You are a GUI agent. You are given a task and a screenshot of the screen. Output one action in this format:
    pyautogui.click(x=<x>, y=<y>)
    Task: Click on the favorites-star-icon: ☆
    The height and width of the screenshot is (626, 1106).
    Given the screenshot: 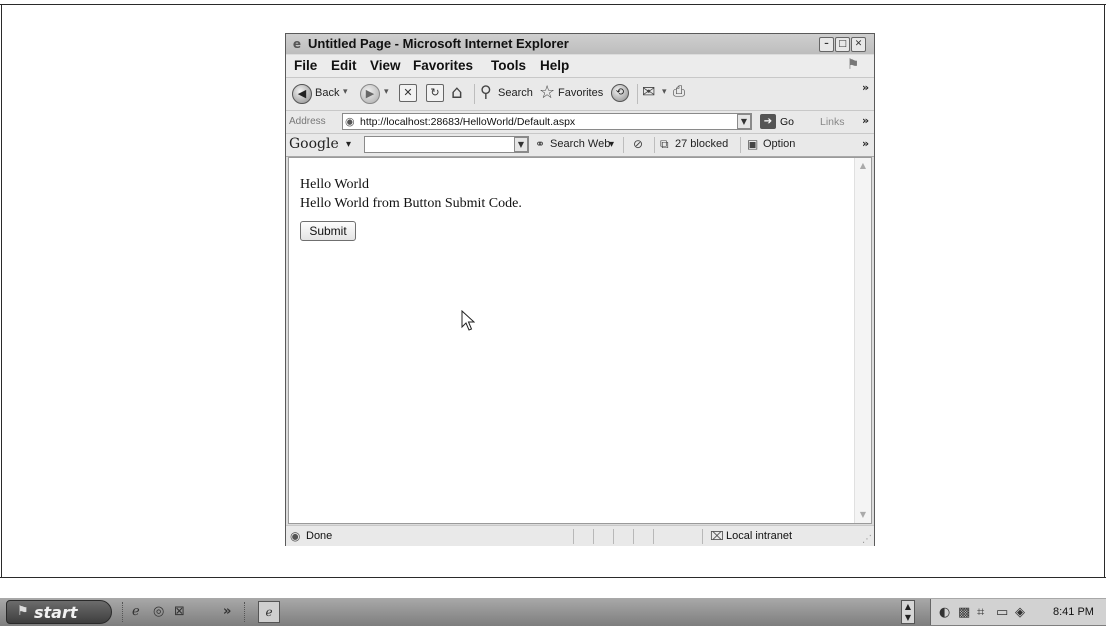 What is the action you would take?
    pyautogui.click(x=547, y=92)
    